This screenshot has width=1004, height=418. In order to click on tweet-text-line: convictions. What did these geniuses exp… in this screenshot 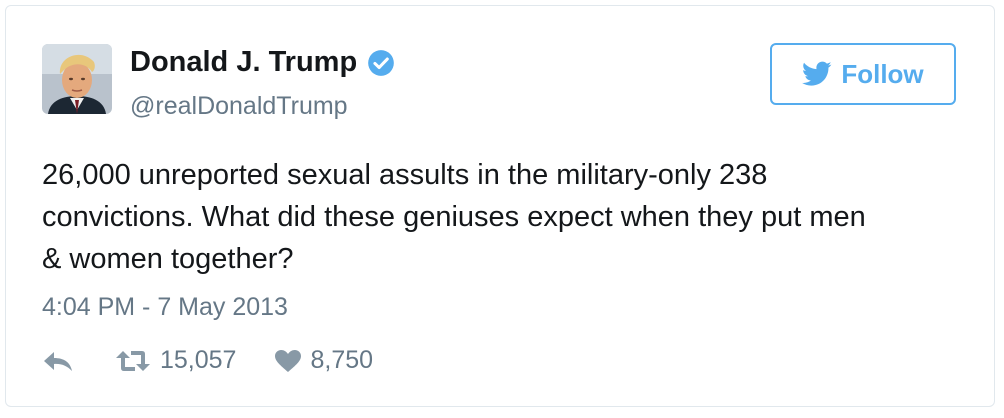, I will do `click(454, 217)`.